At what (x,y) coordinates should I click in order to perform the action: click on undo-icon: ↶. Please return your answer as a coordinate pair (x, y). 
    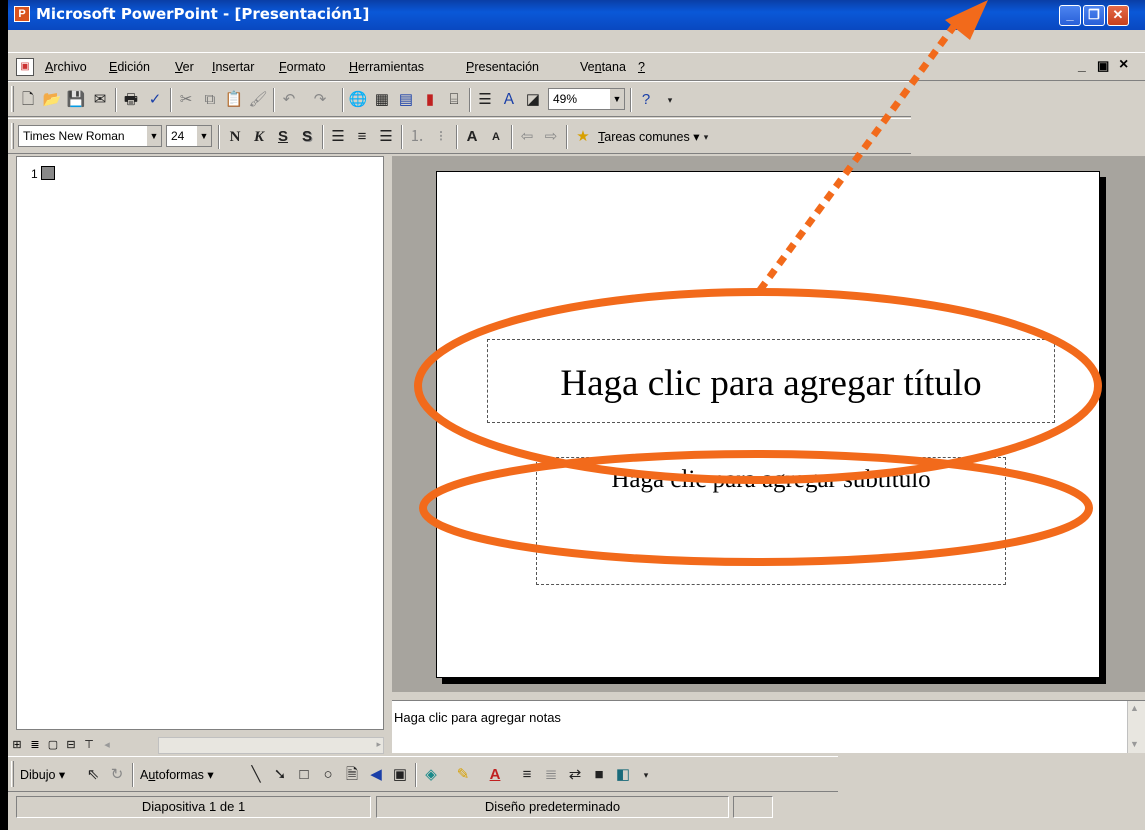
    Looking at the image, I should click on (289, 100).